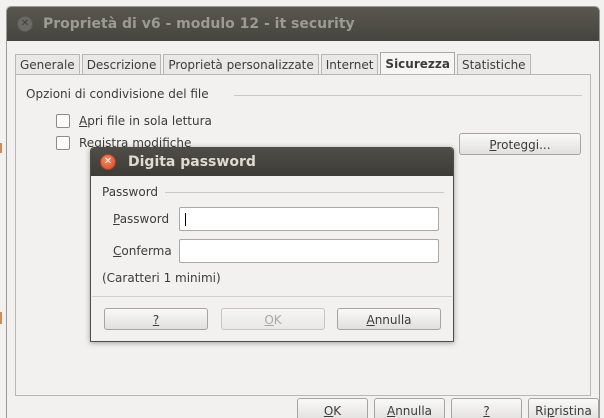  Describe the element at coordinates (241, 64) in the screenshot. I see `tab-proprieta-personalizzate: Proprietà personalizzate` at that location.